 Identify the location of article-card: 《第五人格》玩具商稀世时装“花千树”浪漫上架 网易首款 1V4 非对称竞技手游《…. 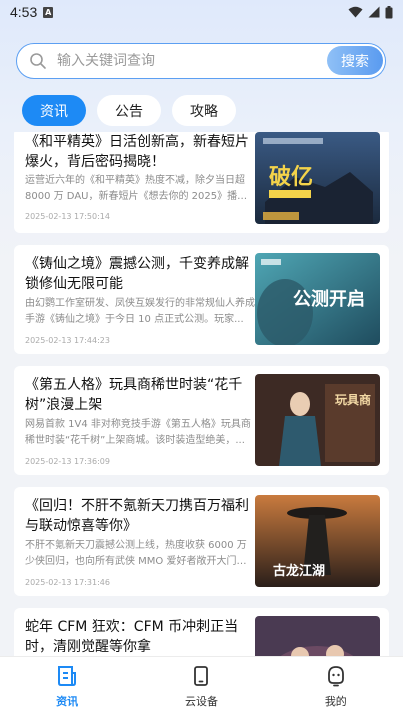
(201, 420).